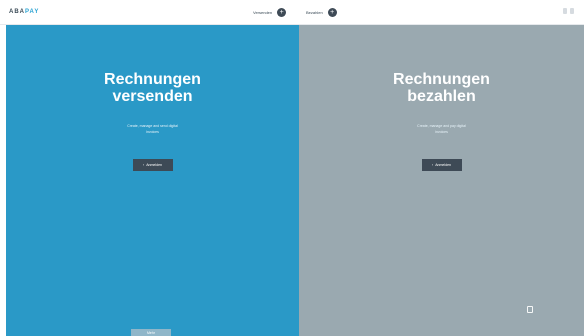 The width and height of the screenshot is (584, 336). What do you see at coordinates (292, 12) in the screenshot?
I see `top-bar: ABAPAY Versenden + Bezahlen +` at bounding box center [292, 12].